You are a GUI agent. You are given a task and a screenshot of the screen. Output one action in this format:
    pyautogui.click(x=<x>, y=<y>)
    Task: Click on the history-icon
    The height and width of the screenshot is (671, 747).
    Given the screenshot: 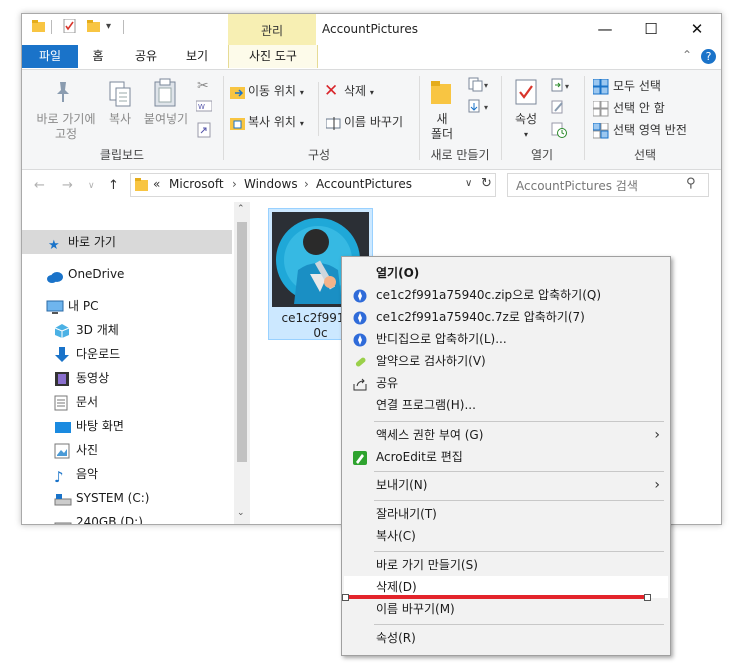 What is the action you would take?
    pyautogui.click(x=559, y=131)
    